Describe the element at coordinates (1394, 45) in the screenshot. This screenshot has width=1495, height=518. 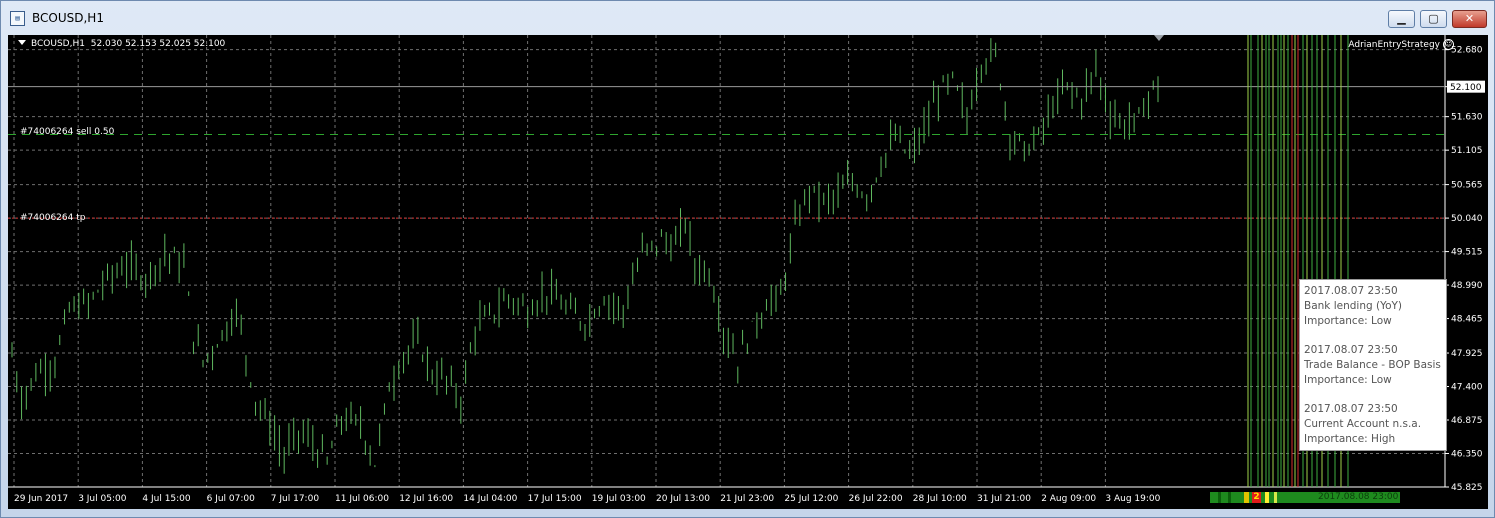
I see `expert-name: AdrianEntryStrategy` at that location.